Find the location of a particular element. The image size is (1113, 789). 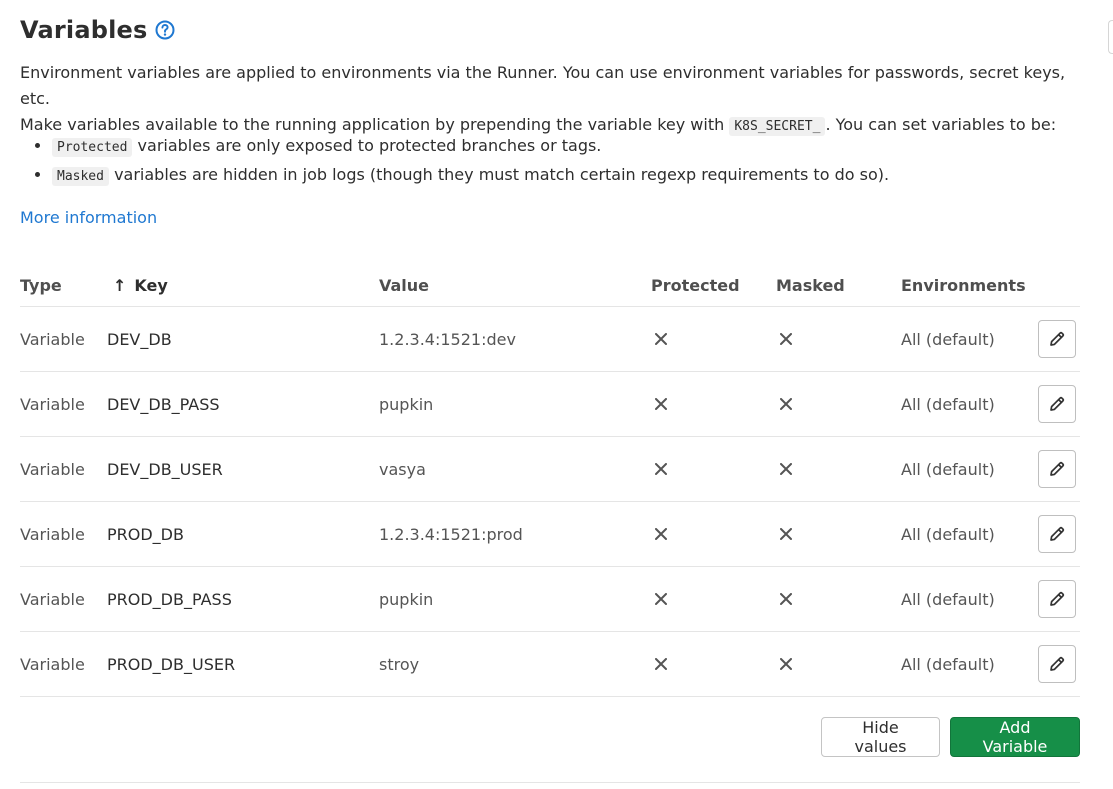

header-masked: Masked is located at coordinates (810, 285).